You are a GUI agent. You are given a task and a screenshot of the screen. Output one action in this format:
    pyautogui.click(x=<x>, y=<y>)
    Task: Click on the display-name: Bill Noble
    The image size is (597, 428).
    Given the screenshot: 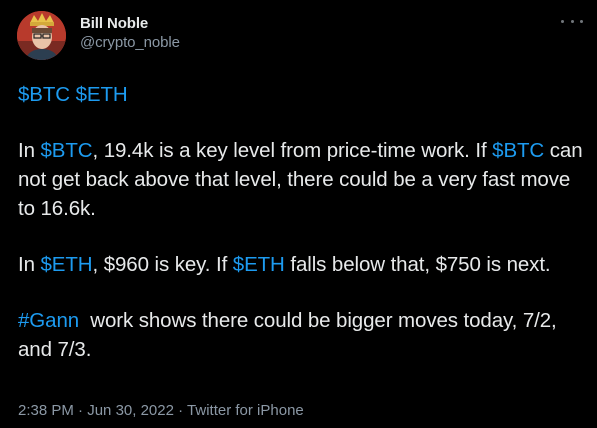 What is the action you would take?
    pyautogui.click(x=130, y=23)
    